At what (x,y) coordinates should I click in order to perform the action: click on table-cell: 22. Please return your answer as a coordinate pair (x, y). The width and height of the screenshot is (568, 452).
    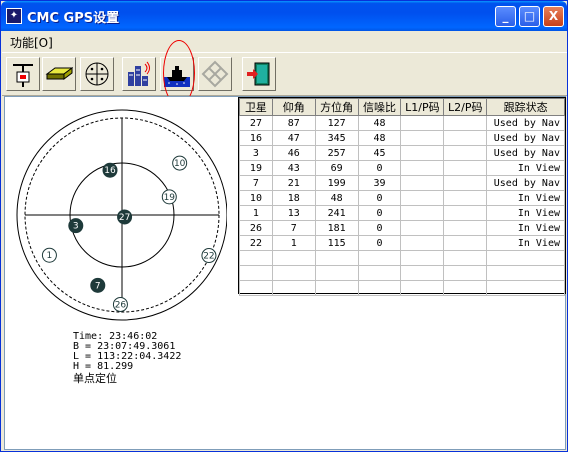
    Looking at the image, I should click on (256, 243).